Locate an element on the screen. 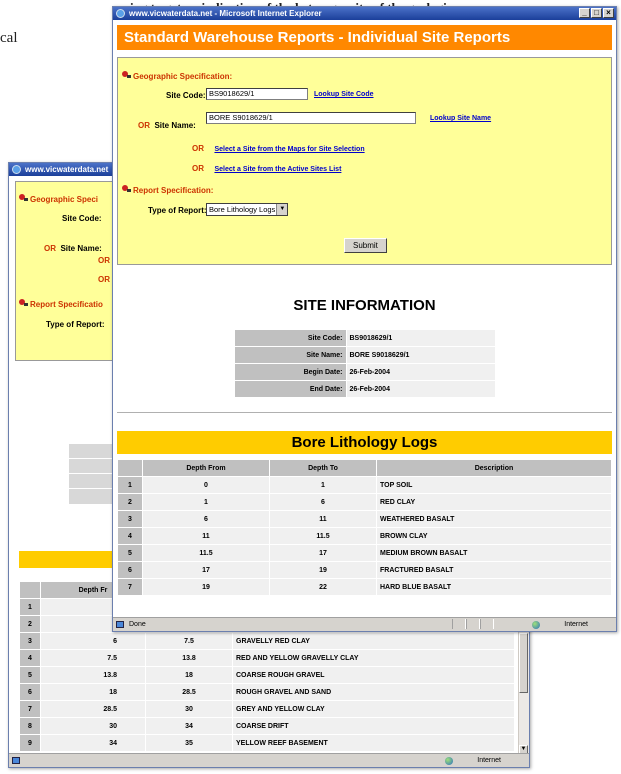 This screenshot has width=621, height=774. depth-to-cell: 30 is located at coordinates (189, 709).